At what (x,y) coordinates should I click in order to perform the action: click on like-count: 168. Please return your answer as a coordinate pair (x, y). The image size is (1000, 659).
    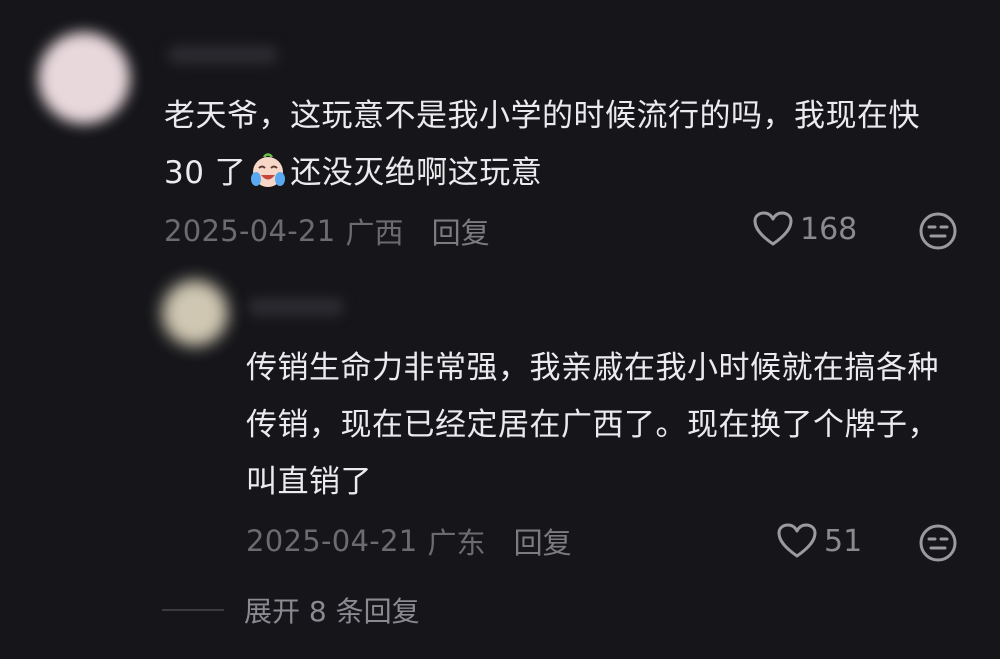
    Looking at the image, I should click on (829, 229).